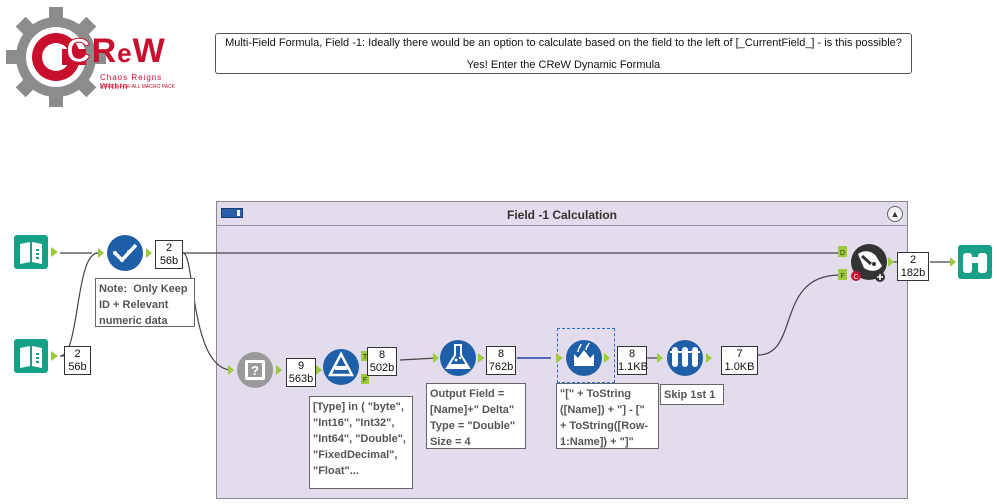  I want to click on autofield-tool: ?, so click(257, 370).